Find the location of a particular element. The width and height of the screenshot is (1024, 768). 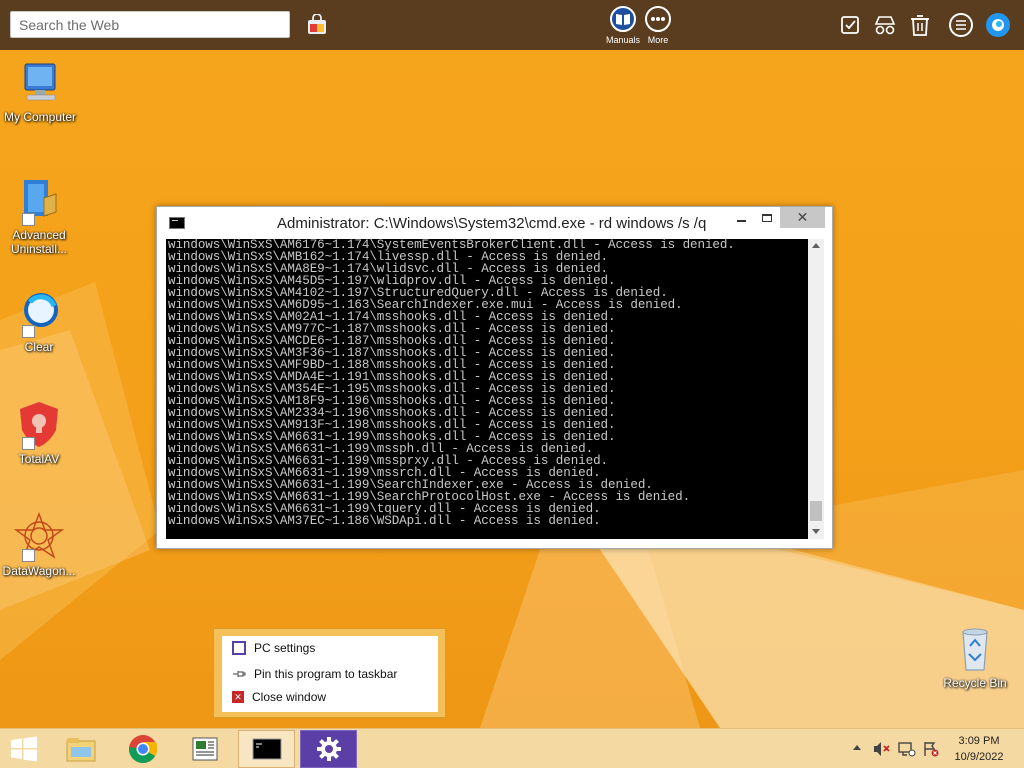

taskbar-news-app is located at coordinates (204, 749).